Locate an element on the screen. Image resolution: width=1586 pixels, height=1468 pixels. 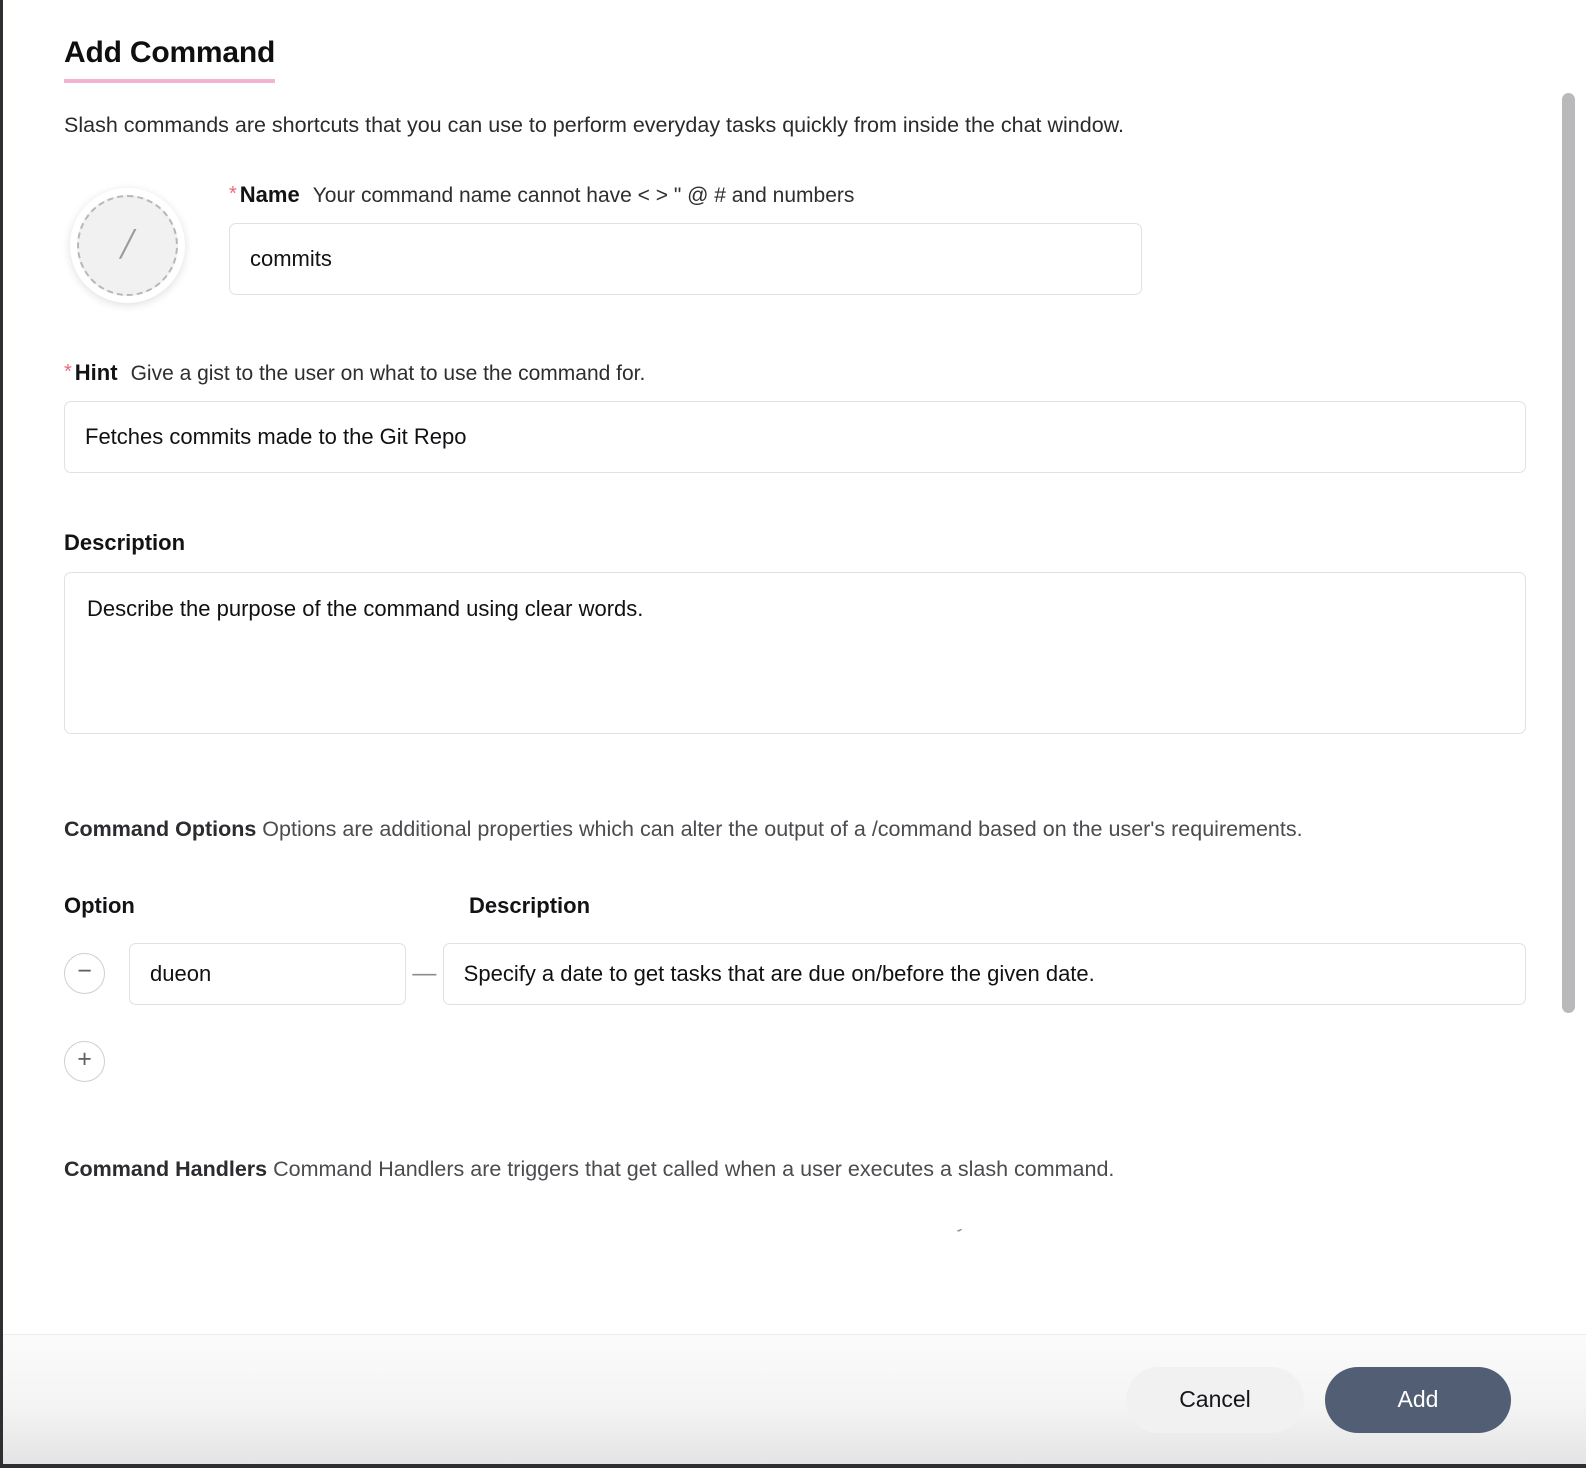
slash-icon: / is located at coordinates (127, 243).